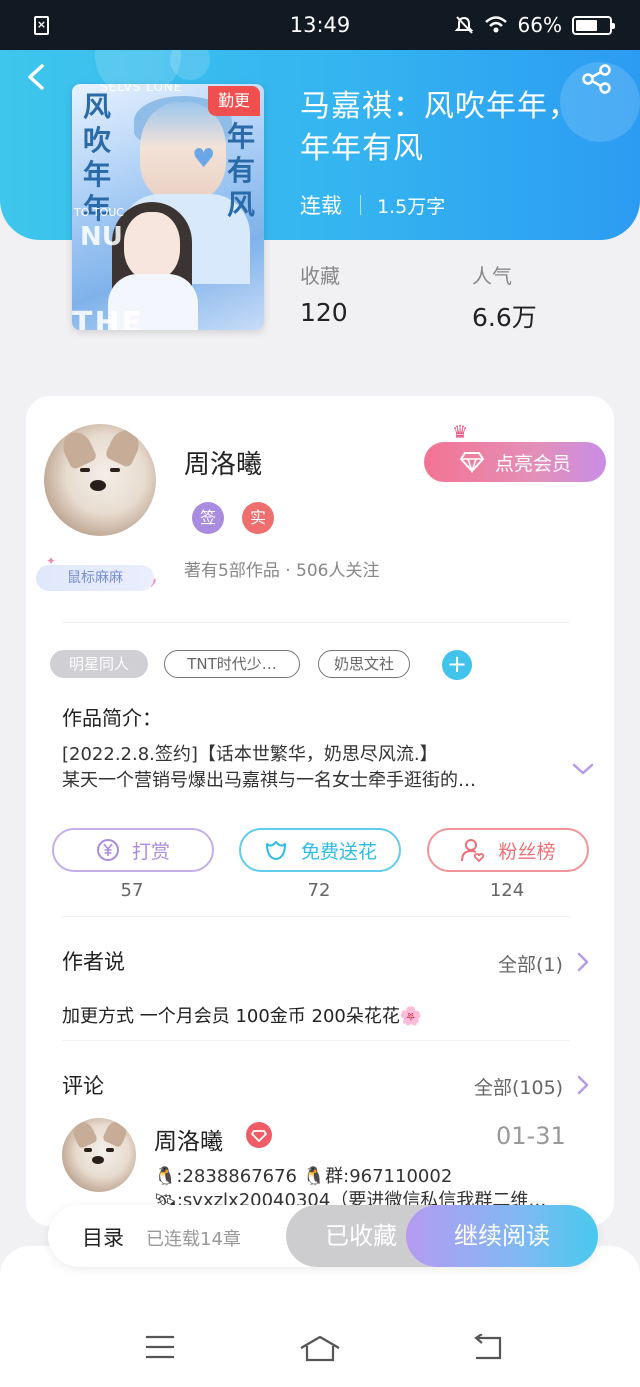 Image resolution: width=640 pixels, height=1387 pixels. I want to click on share-icon, so click(596, 79).